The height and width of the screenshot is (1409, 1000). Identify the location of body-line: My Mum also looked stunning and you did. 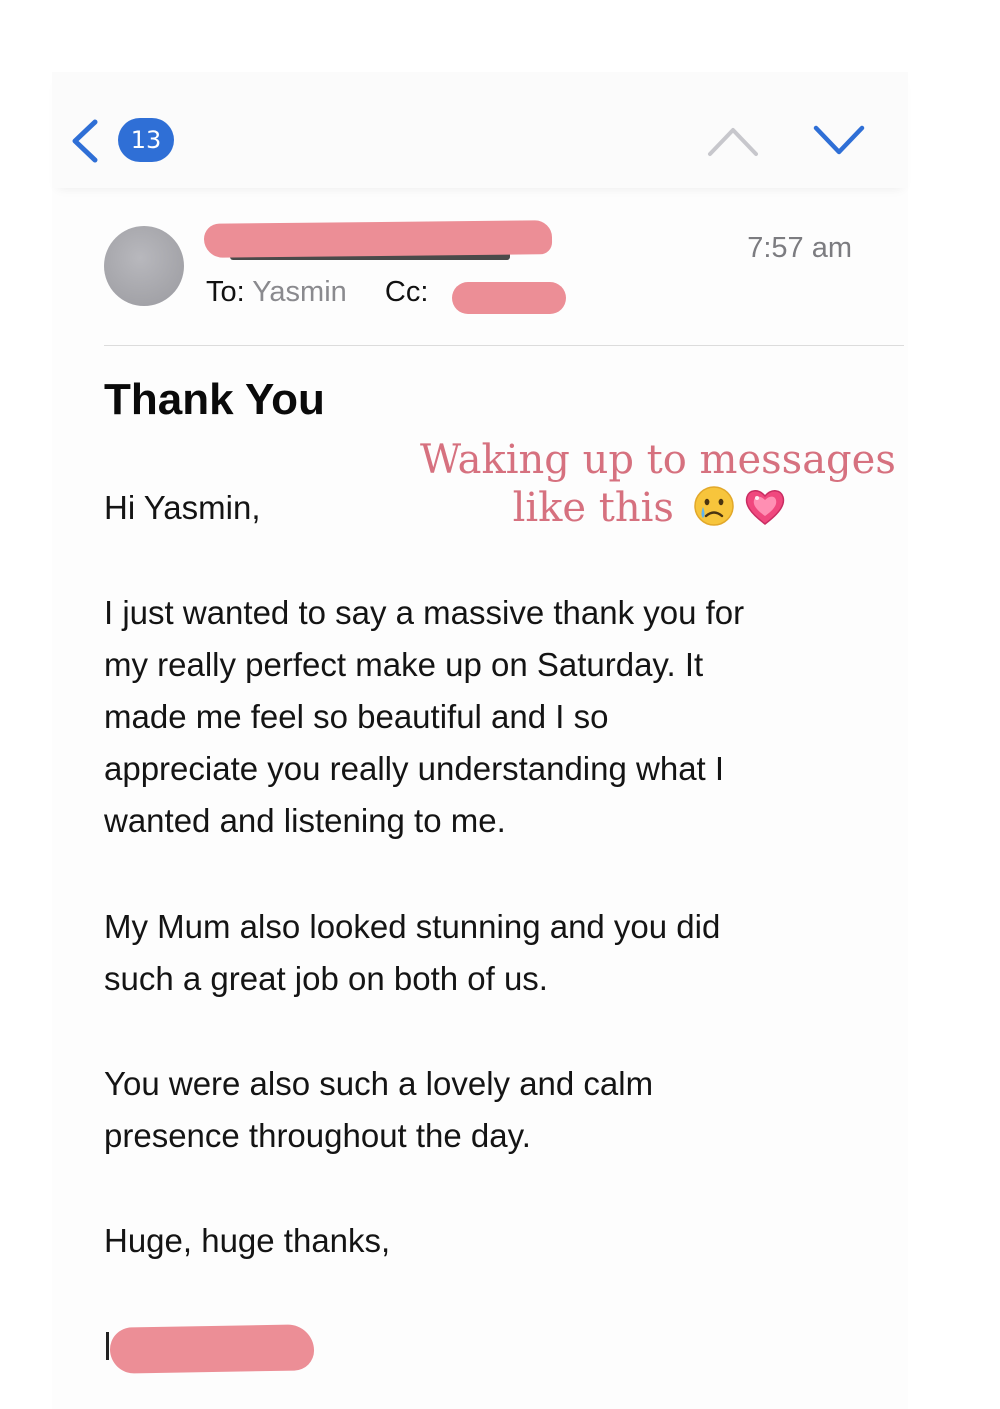
(412, 926).